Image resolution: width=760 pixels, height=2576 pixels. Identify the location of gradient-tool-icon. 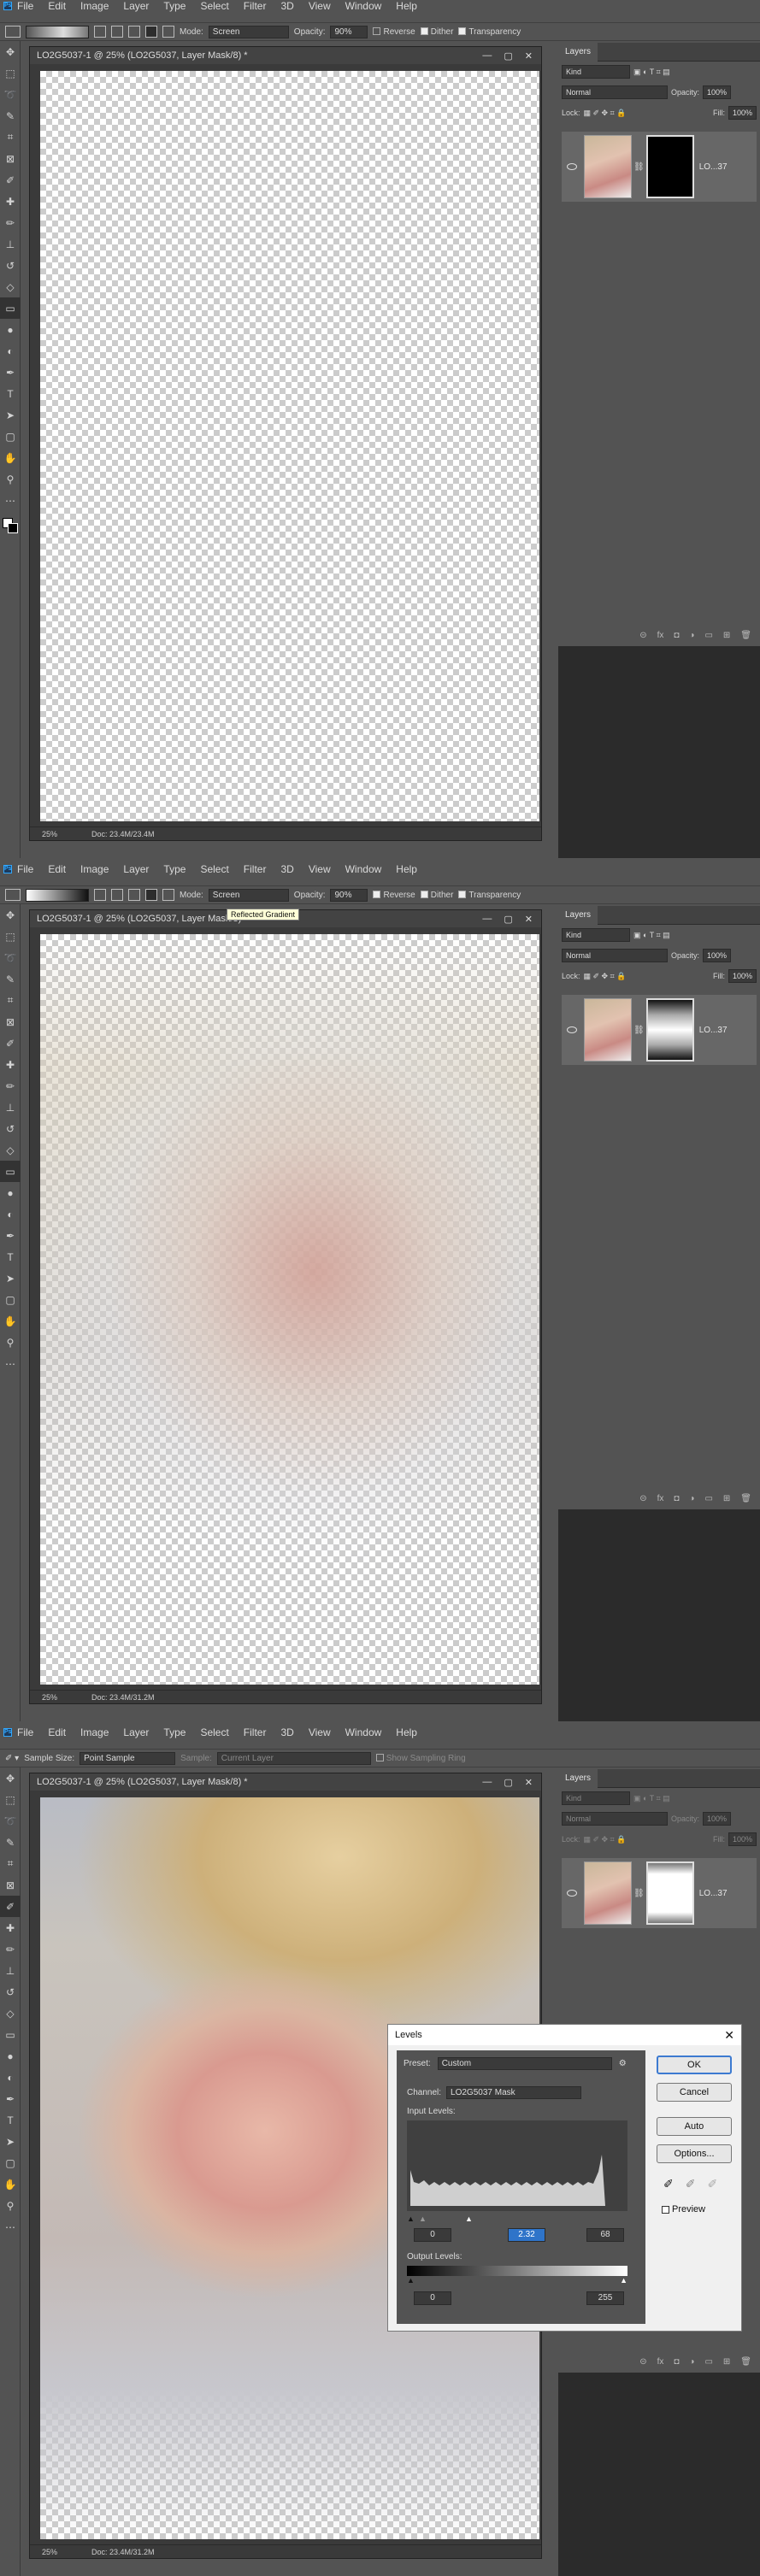
(13, 895).